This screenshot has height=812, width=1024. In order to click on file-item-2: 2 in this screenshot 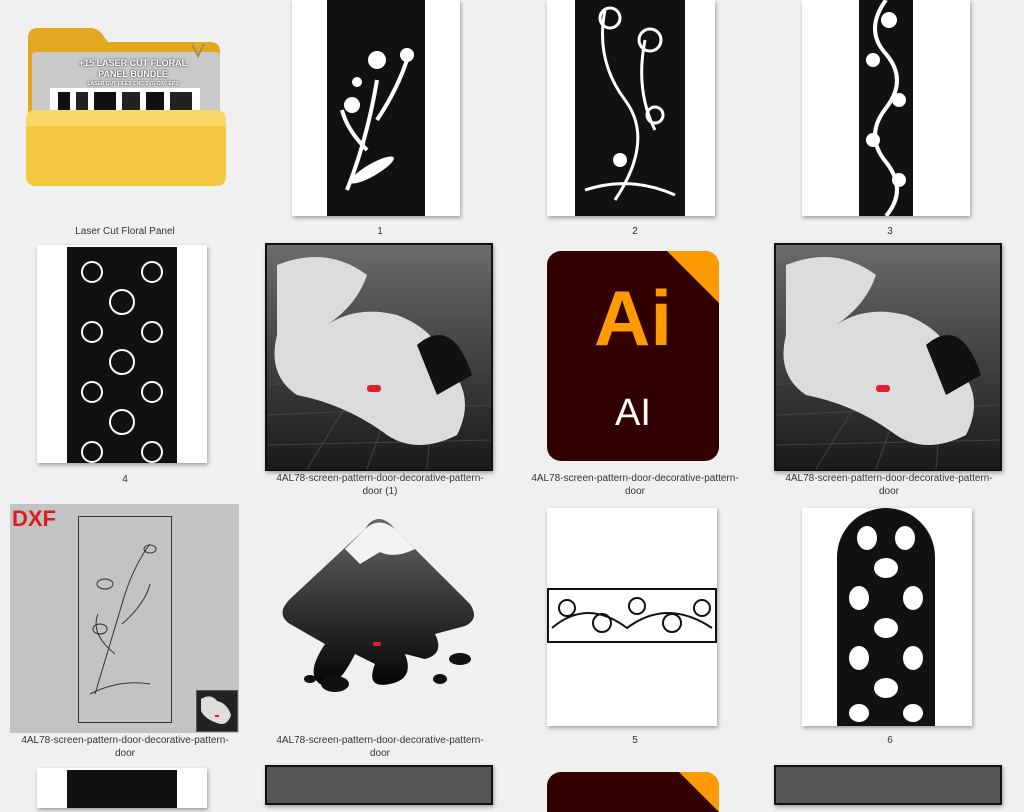, I will do `click(635, 120)`.